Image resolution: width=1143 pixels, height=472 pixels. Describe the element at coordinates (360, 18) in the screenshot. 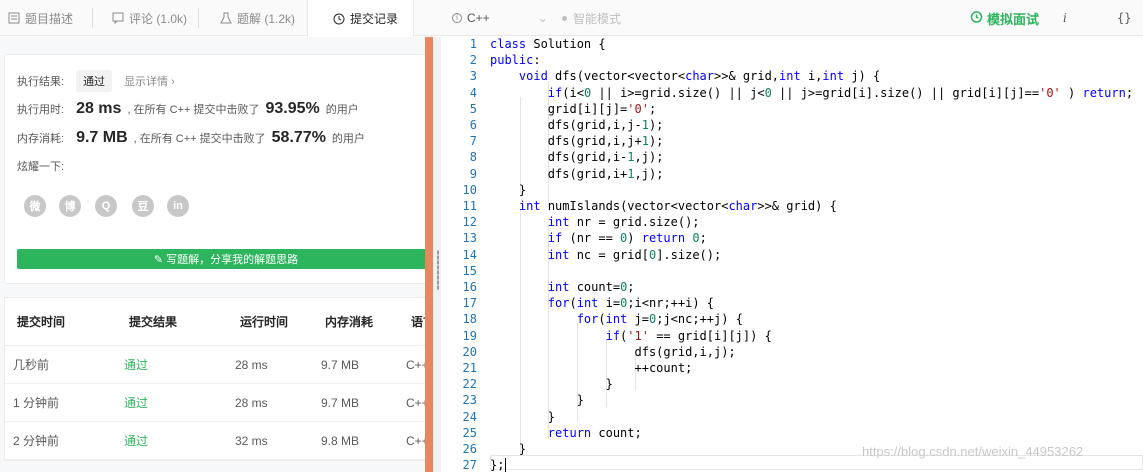

I see `tab-submissions: 提交记录` at that location.